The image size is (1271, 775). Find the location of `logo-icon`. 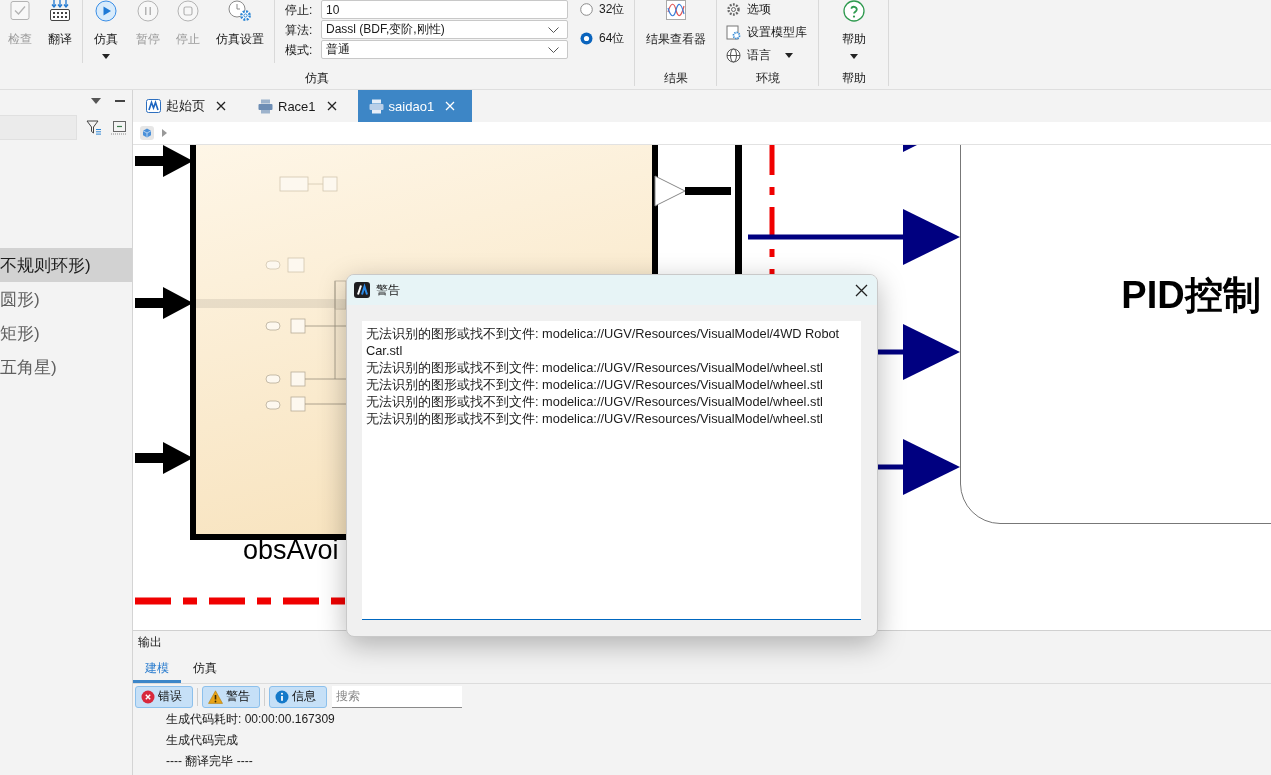

logo-icon is located at coordinates (153, 106).